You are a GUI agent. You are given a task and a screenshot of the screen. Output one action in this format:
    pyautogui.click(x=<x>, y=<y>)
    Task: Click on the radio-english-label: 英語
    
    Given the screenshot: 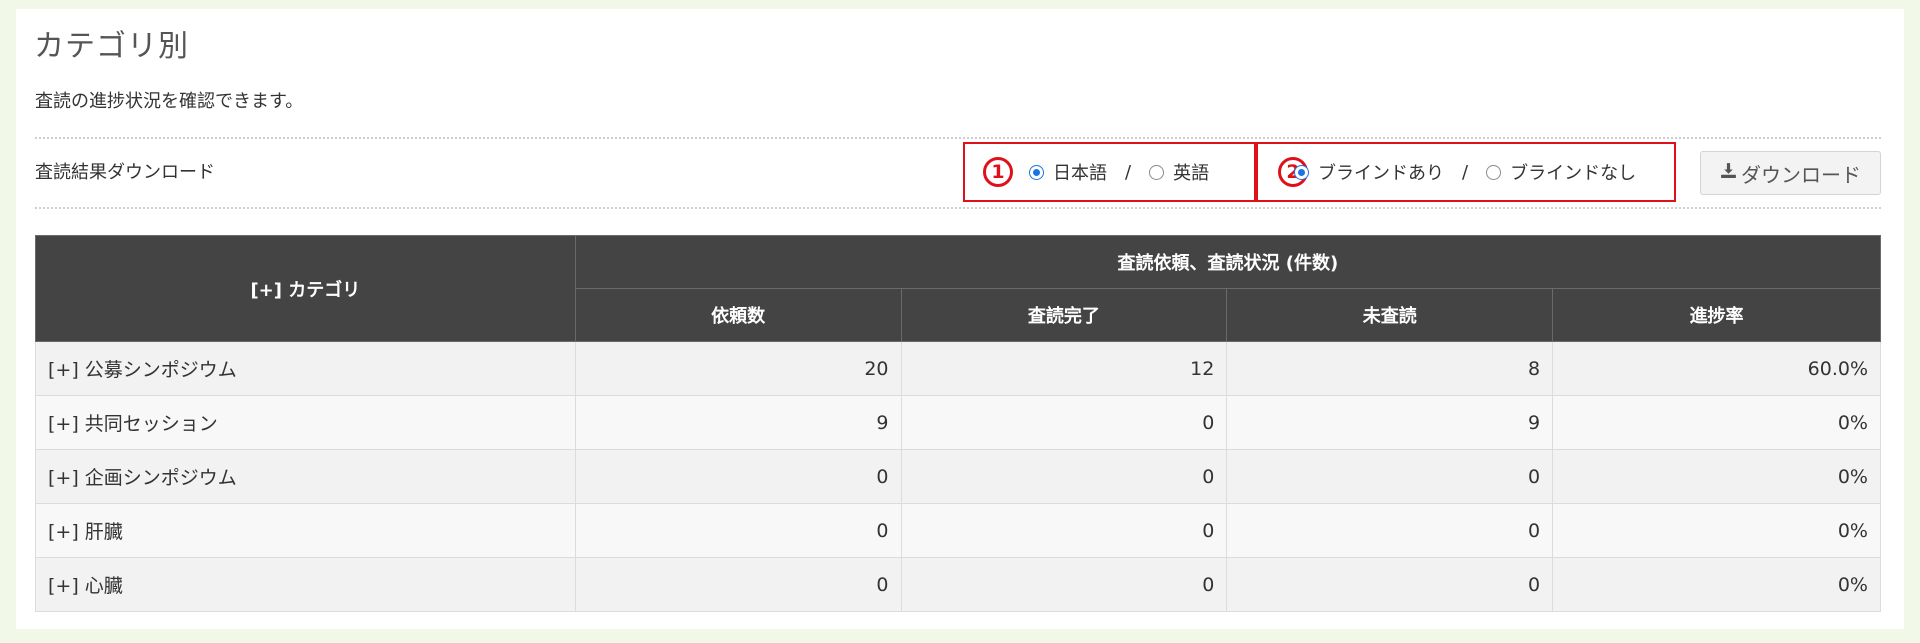 What is the action you would take?
    pyautogui.click(x=1191, y=172)
    